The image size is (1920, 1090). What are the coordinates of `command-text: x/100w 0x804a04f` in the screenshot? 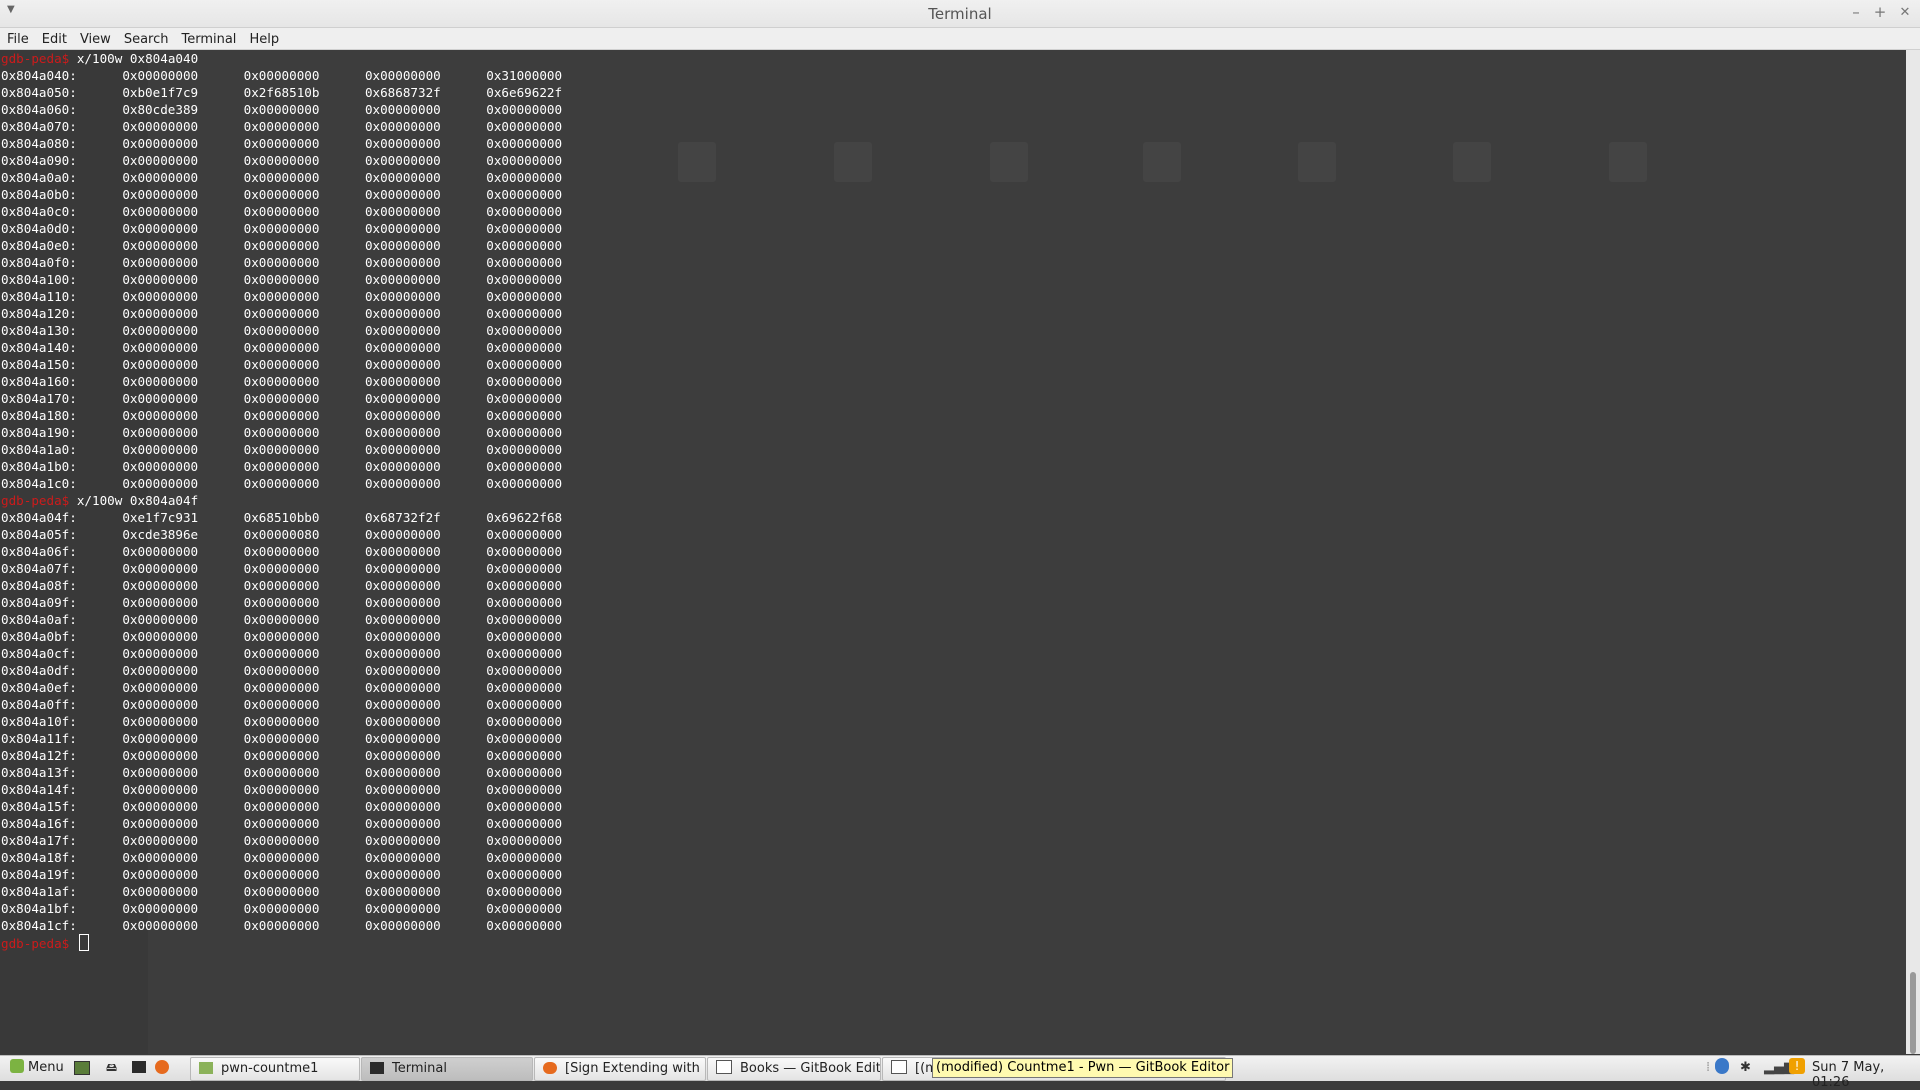 It's located at (137, 500).